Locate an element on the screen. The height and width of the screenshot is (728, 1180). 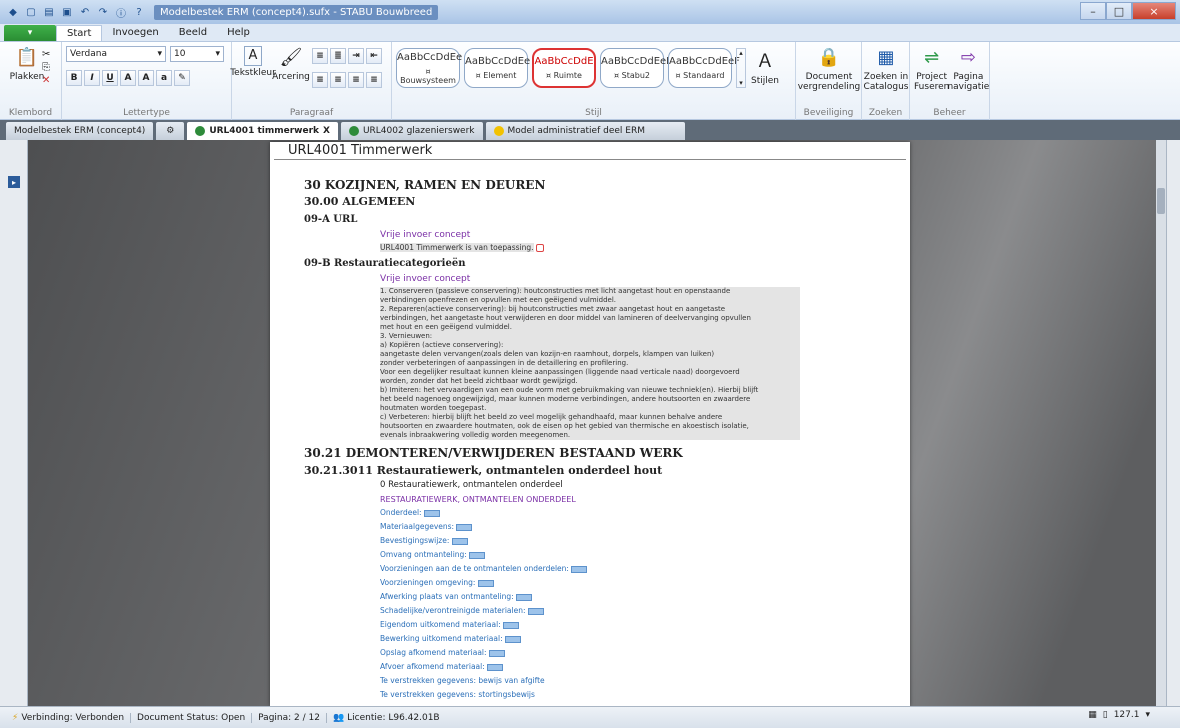
page-indicator: Pagina: 2 / 12 is located at coordinates (289, 717).